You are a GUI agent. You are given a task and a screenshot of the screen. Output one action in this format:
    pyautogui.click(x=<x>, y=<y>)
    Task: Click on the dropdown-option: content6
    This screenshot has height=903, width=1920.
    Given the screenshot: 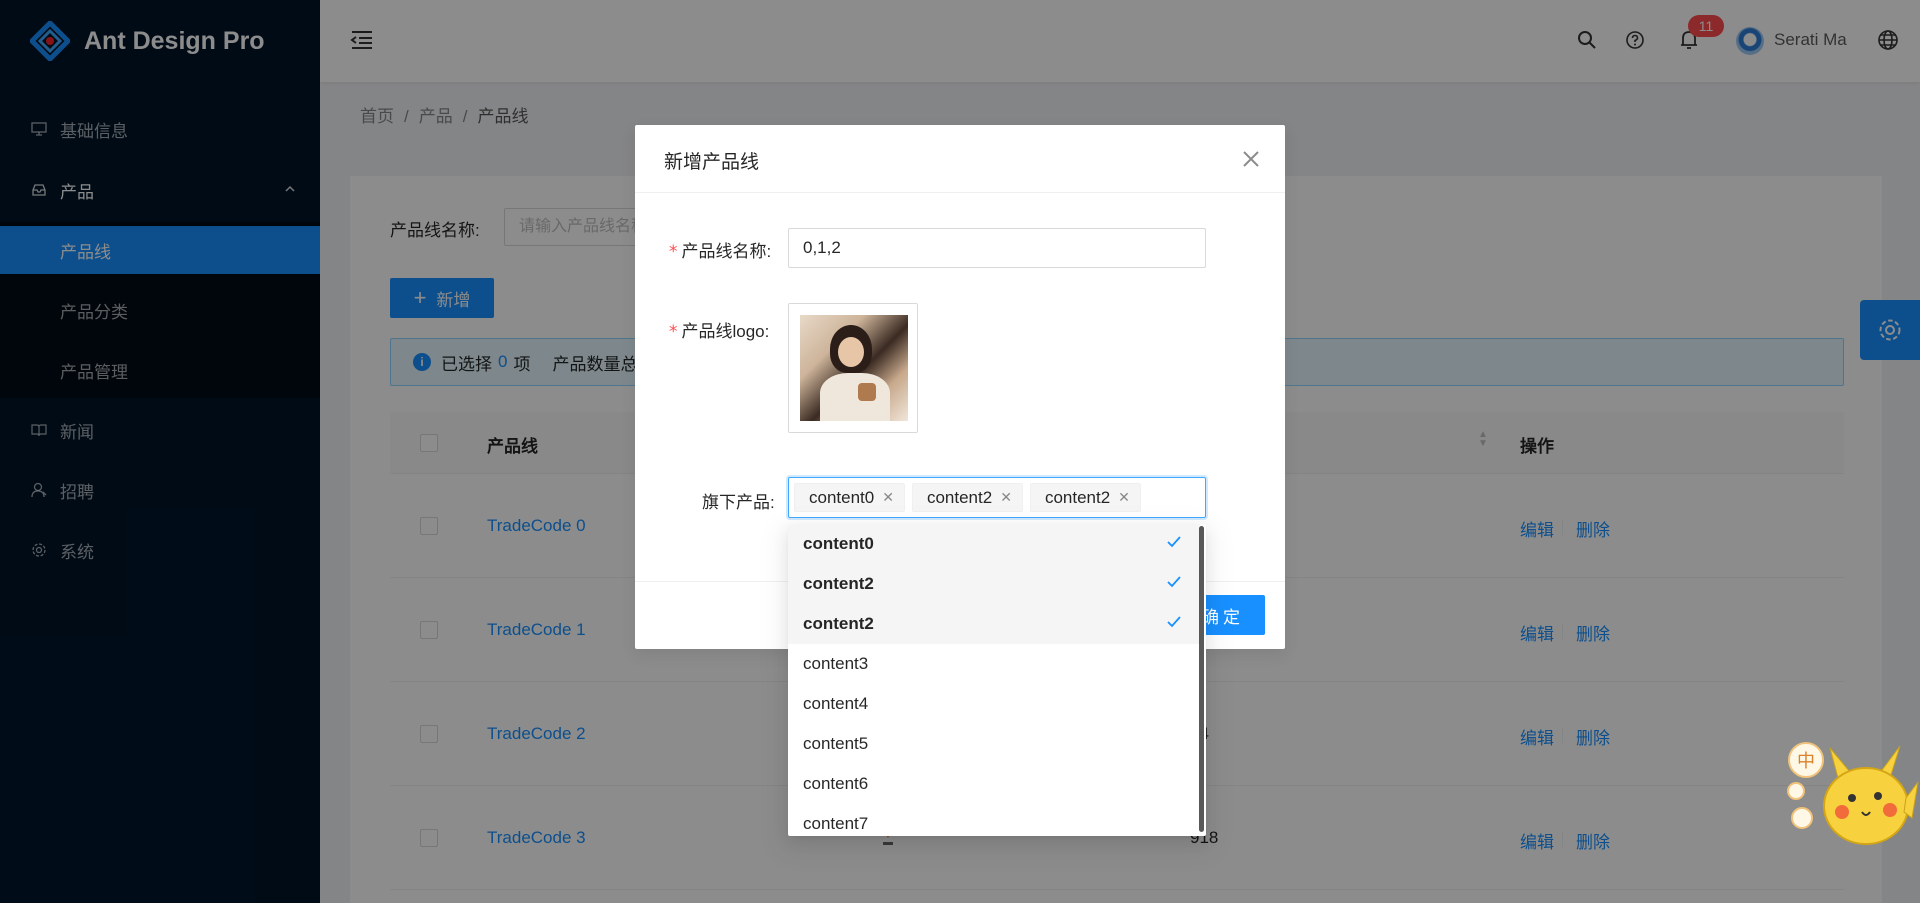 What is the action you would take?
    pyautogui.click(x=994, y=784)
    